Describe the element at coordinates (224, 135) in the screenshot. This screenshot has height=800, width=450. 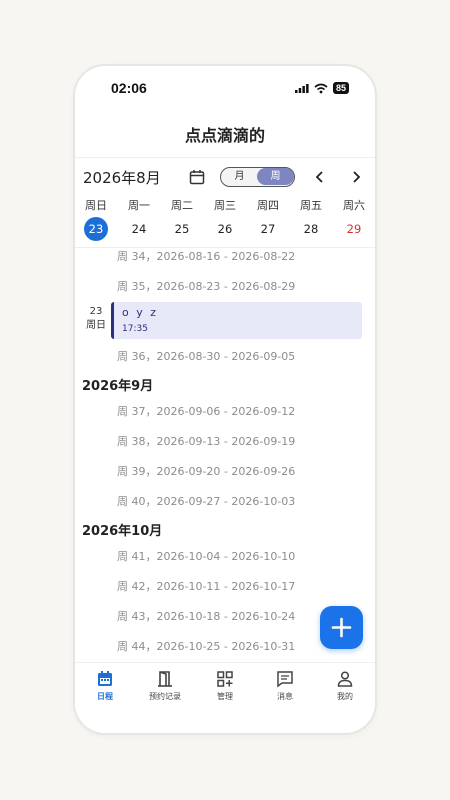
I see `app-title: 点点滴滴的` at that location.